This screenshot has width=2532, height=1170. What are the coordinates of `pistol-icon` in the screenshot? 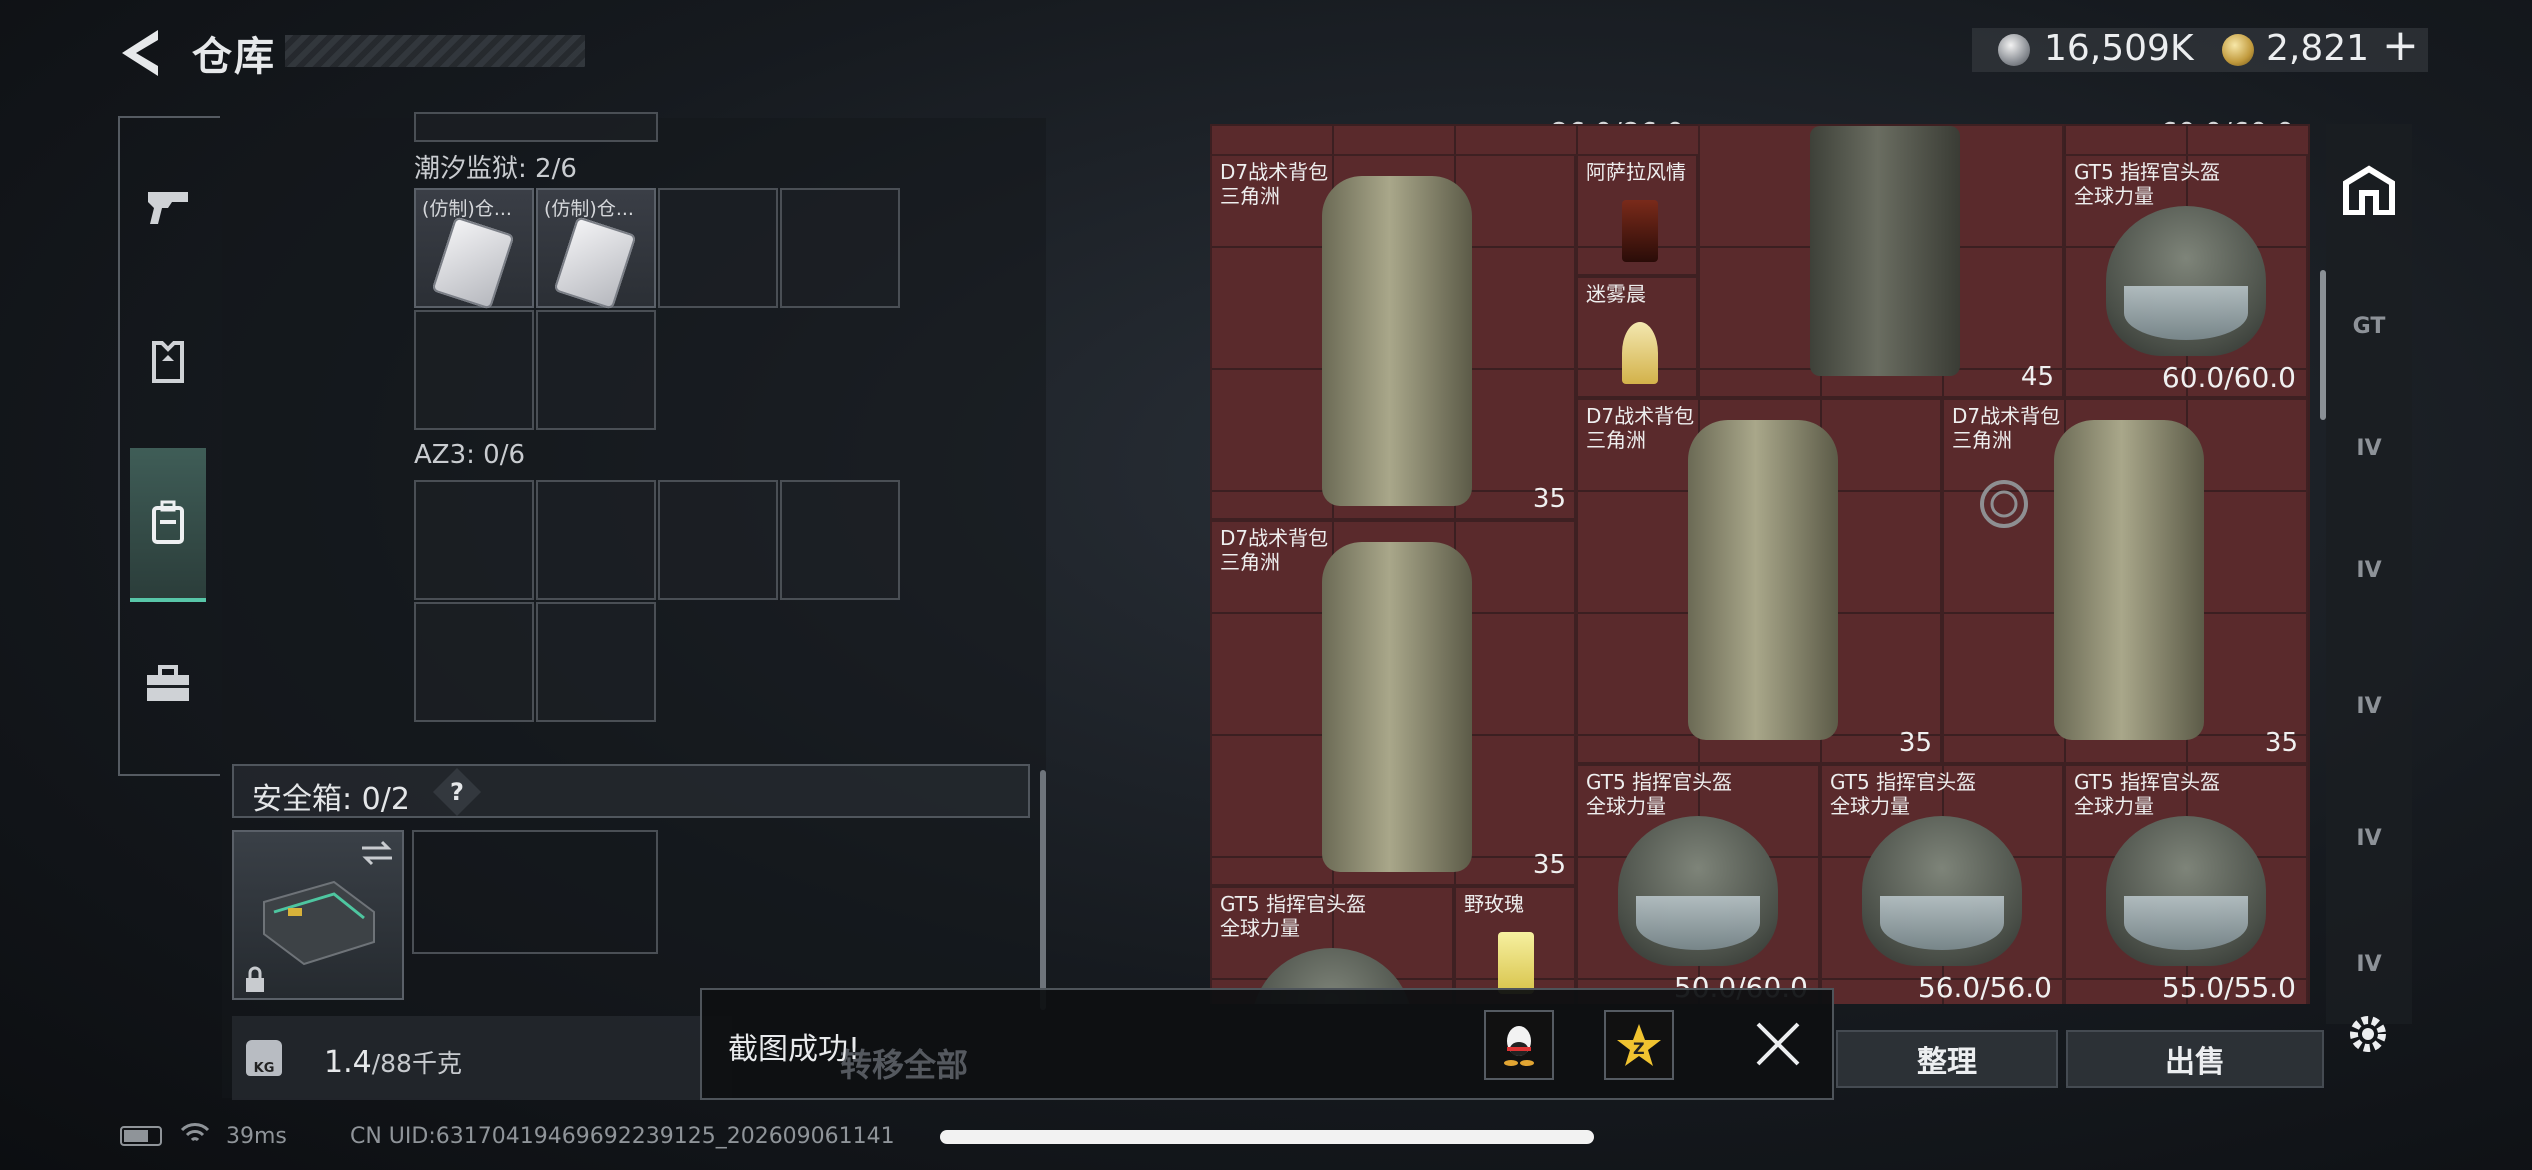 It's located at (168, 208).